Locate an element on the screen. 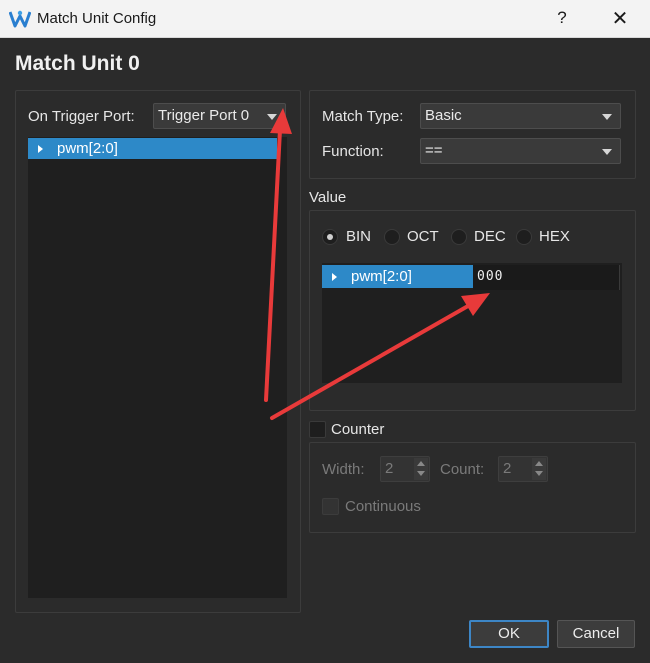 The image size is (650, 663). trigger-port-label: On Trigger Port: is located at coordinates (81, 116).